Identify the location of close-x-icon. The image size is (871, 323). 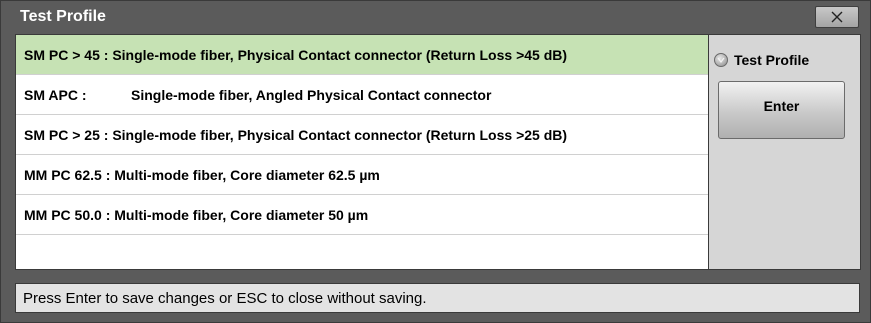
(837, 17).